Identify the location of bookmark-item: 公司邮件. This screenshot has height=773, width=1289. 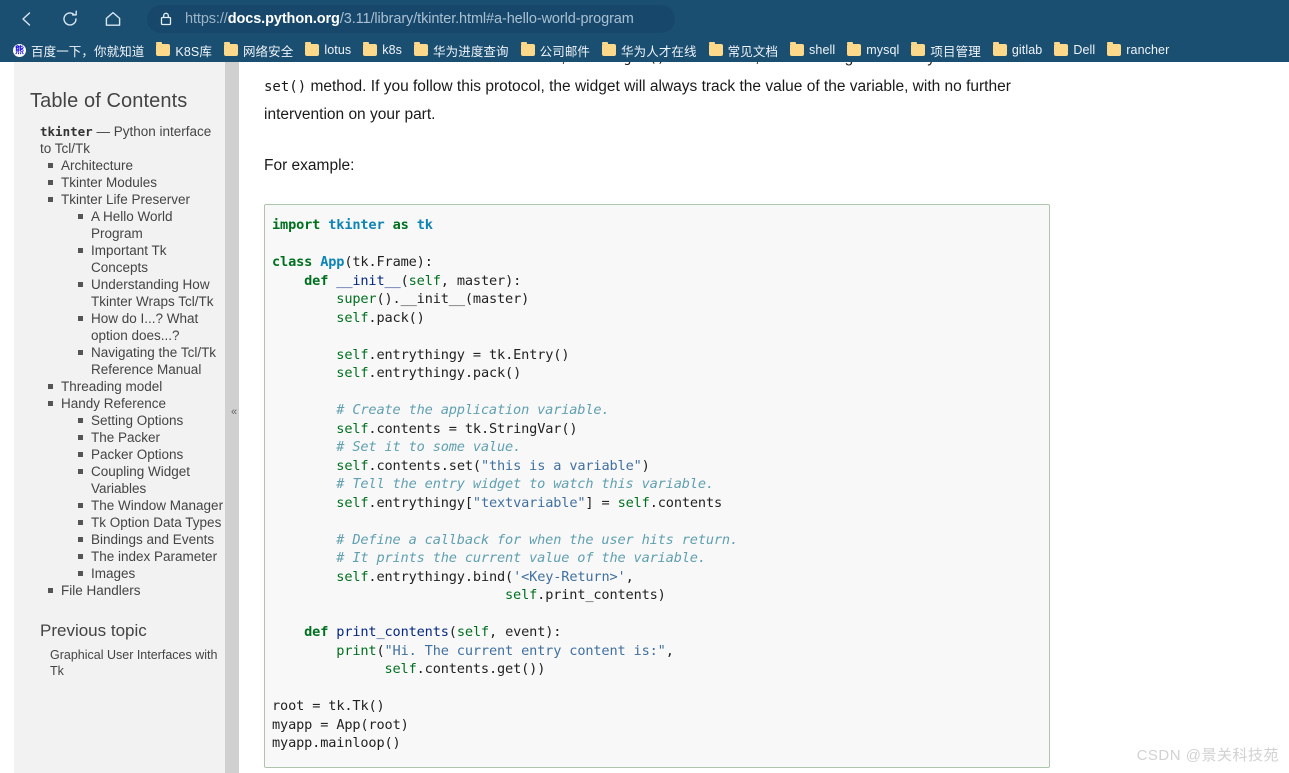
(555, 50).